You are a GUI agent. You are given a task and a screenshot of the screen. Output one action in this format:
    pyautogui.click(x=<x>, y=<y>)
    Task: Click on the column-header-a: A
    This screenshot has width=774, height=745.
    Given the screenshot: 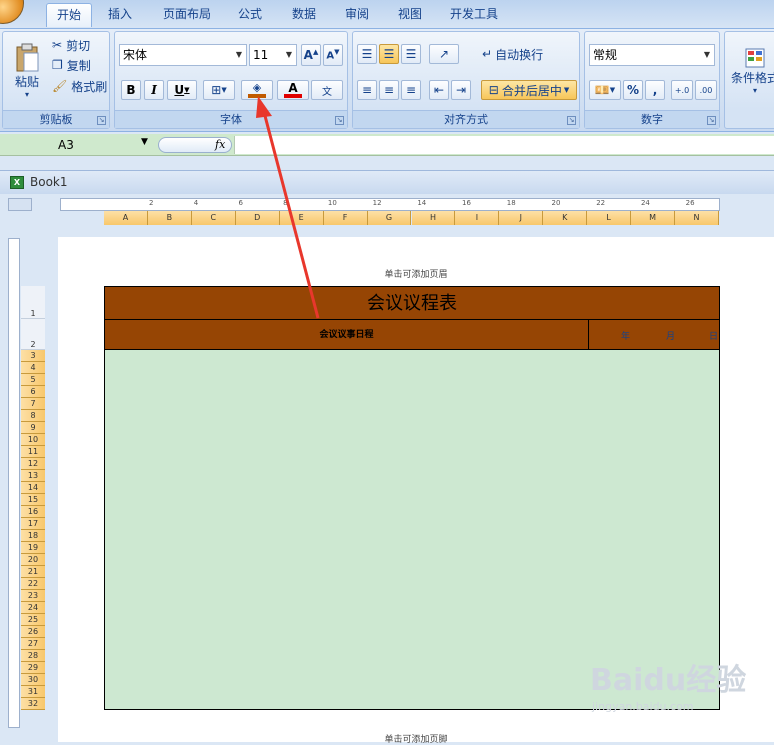 What is the action you would take?
    pyautogui.click(x=126, y=218)
    